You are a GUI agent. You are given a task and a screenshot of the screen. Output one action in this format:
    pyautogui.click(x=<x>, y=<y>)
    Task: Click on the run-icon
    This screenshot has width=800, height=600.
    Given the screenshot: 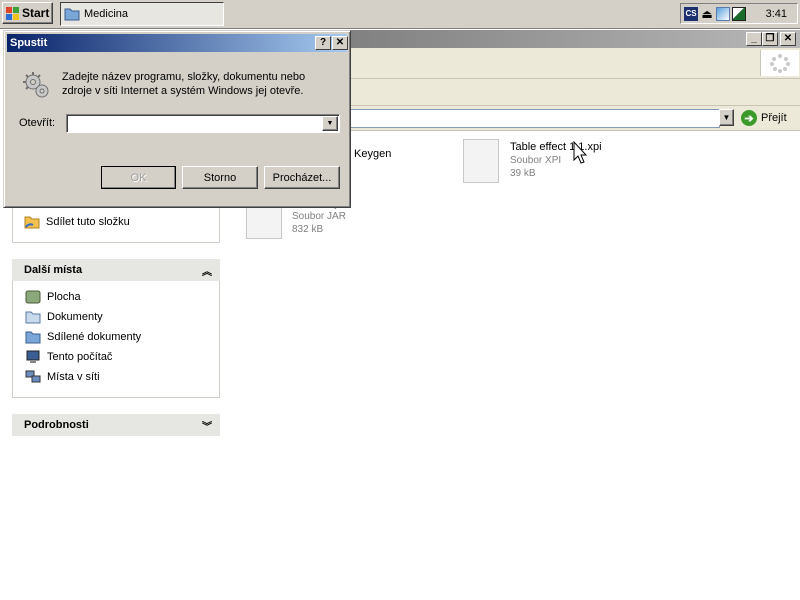 What is the action you would take?
    pyautogui.click(x=36, y=85)
    